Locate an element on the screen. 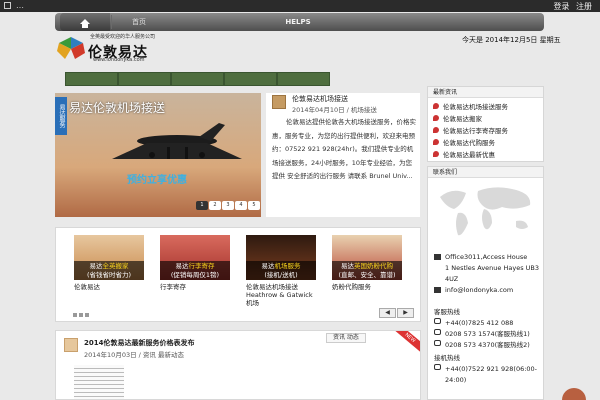 The width and height of the screenshot is (600, 400). post-meta: 2014年10月03日 / 资讯 最新动态 is located at coordinates (134, 355).